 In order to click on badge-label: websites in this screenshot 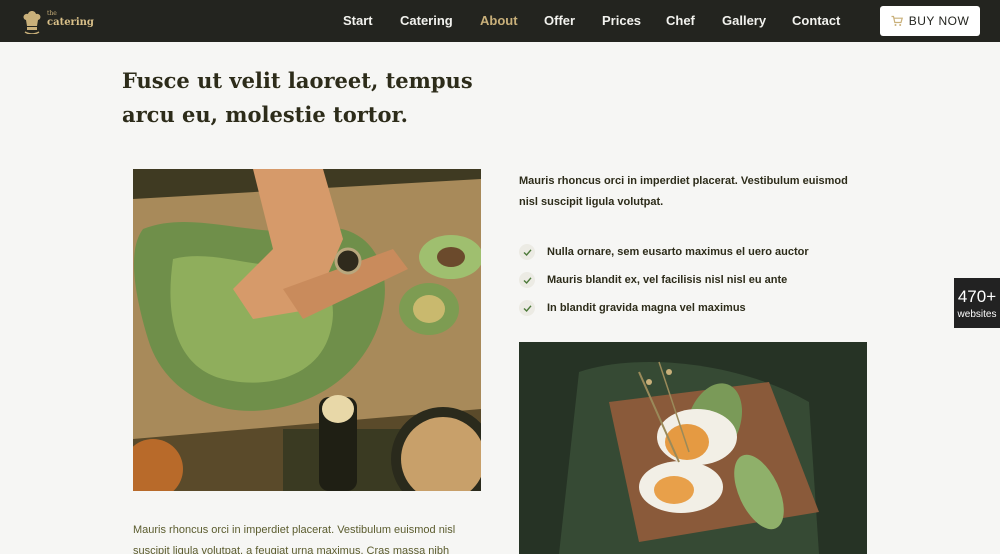, I will do `click(977, 314)`.